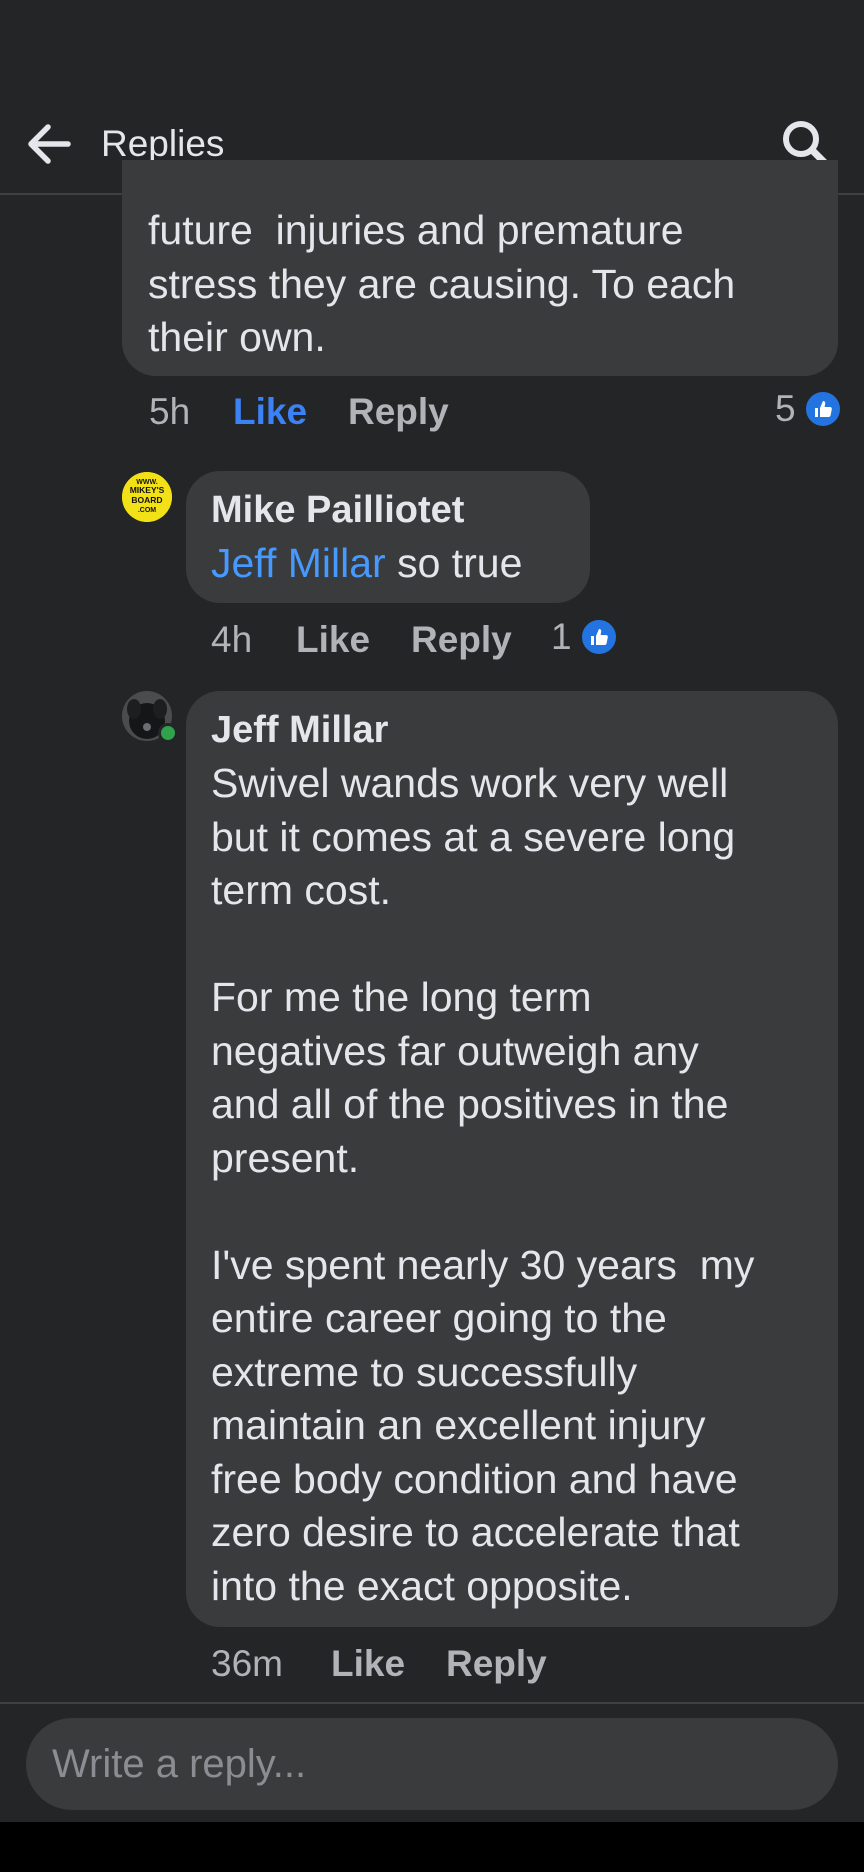 This screenshot has width=864, height=1872. I want to click on comment-timestamp: 36m, so click(247, 1663).